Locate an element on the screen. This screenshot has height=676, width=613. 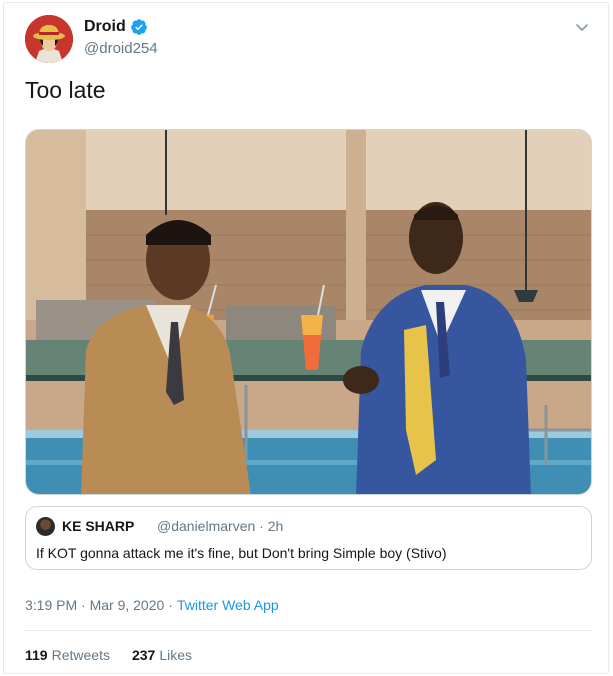
engagement-stats: 119 Retweets 237 Likes is located at coordinates (108, 655).